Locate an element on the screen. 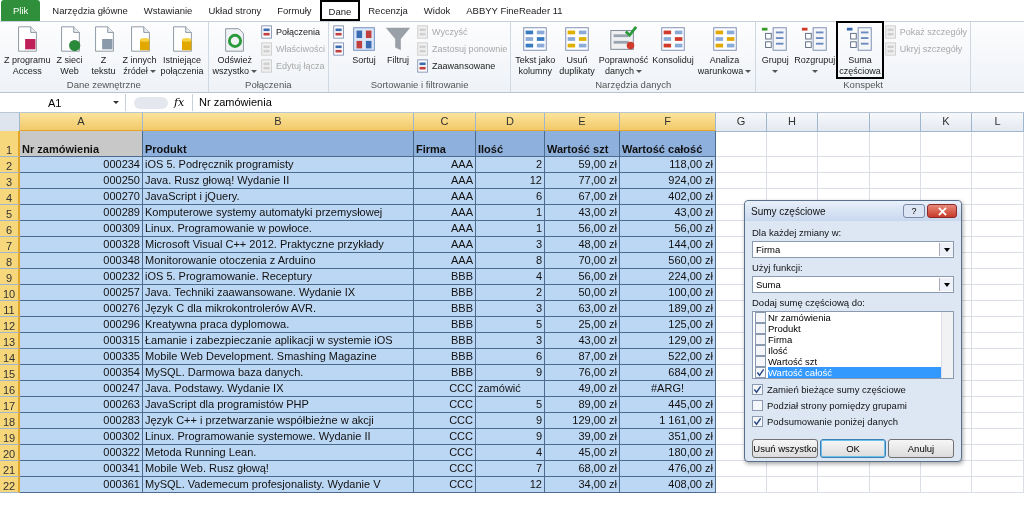  column-header: K is located at coordinates (946, 122).